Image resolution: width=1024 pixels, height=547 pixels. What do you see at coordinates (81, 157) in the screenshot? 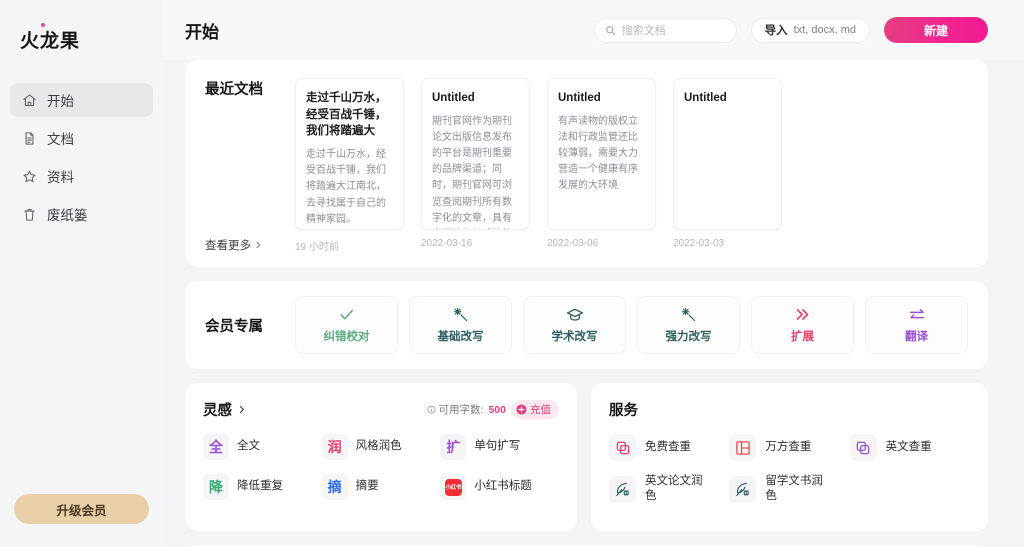
I see `sidebar-nav: 开始 文档 资料 废纸篓` at bounding box center [81, 157].